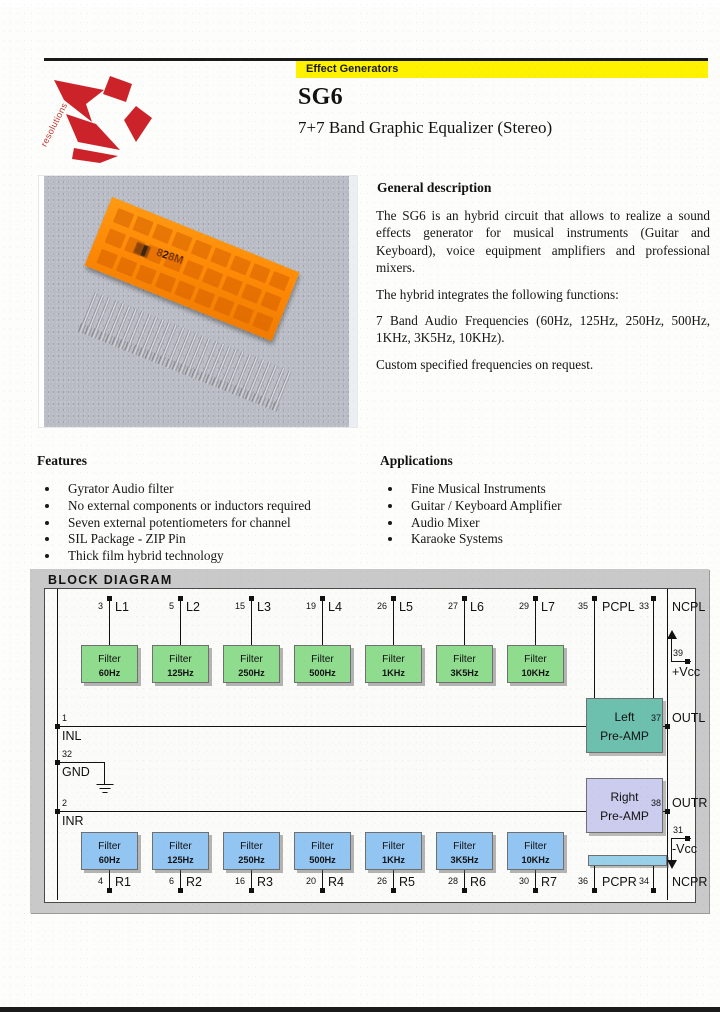  Describe the element at coordinates (206, 538) in the screenshot. I see `list-item: SIL Package - ZIP Pin` at that location.